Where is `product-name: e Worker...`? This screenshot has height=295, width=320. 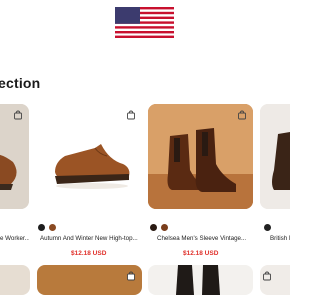
product-name: e Worker... is located at coordinates (14, 238).